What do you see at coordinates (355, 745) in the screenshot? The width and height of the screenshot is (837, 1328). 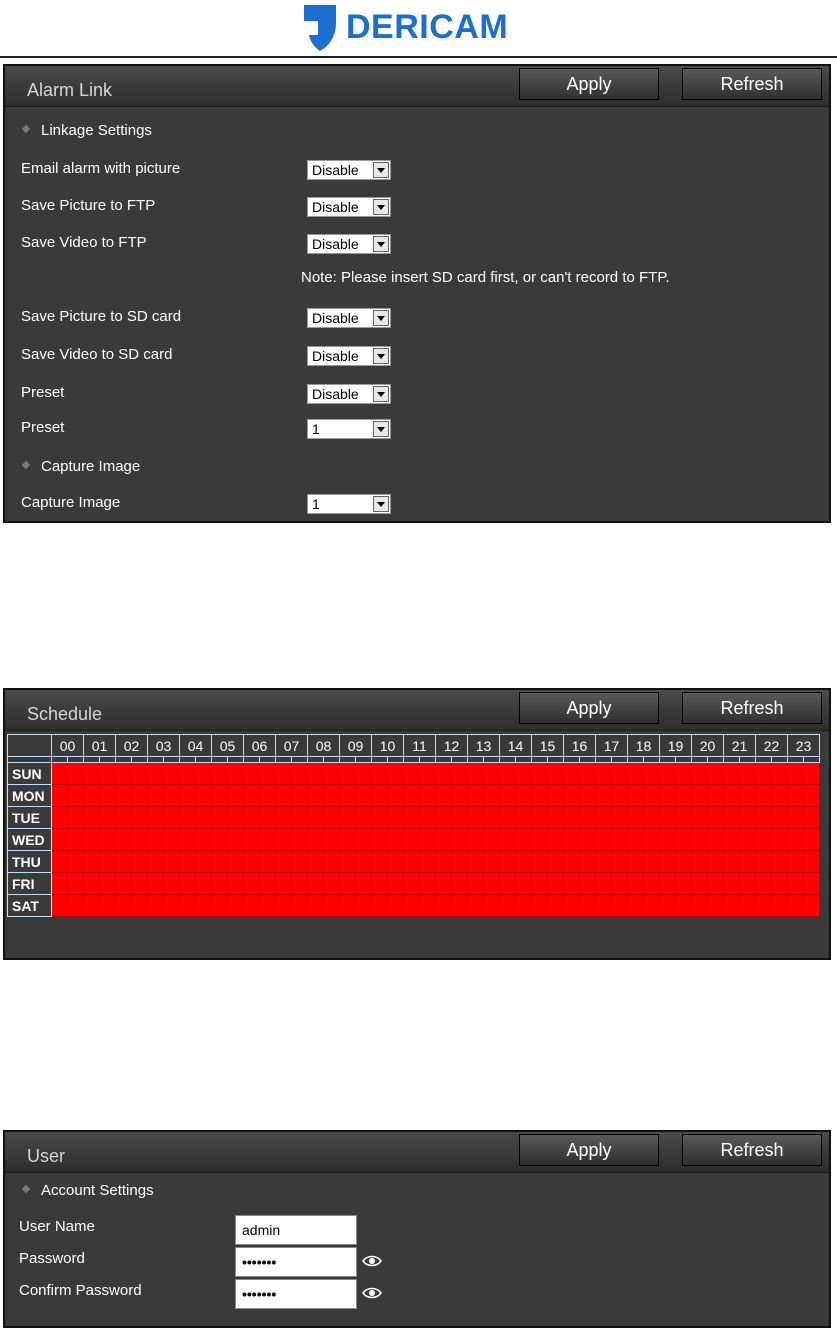 I see `hour-header-09: 09` at bounding box center [355, 745].